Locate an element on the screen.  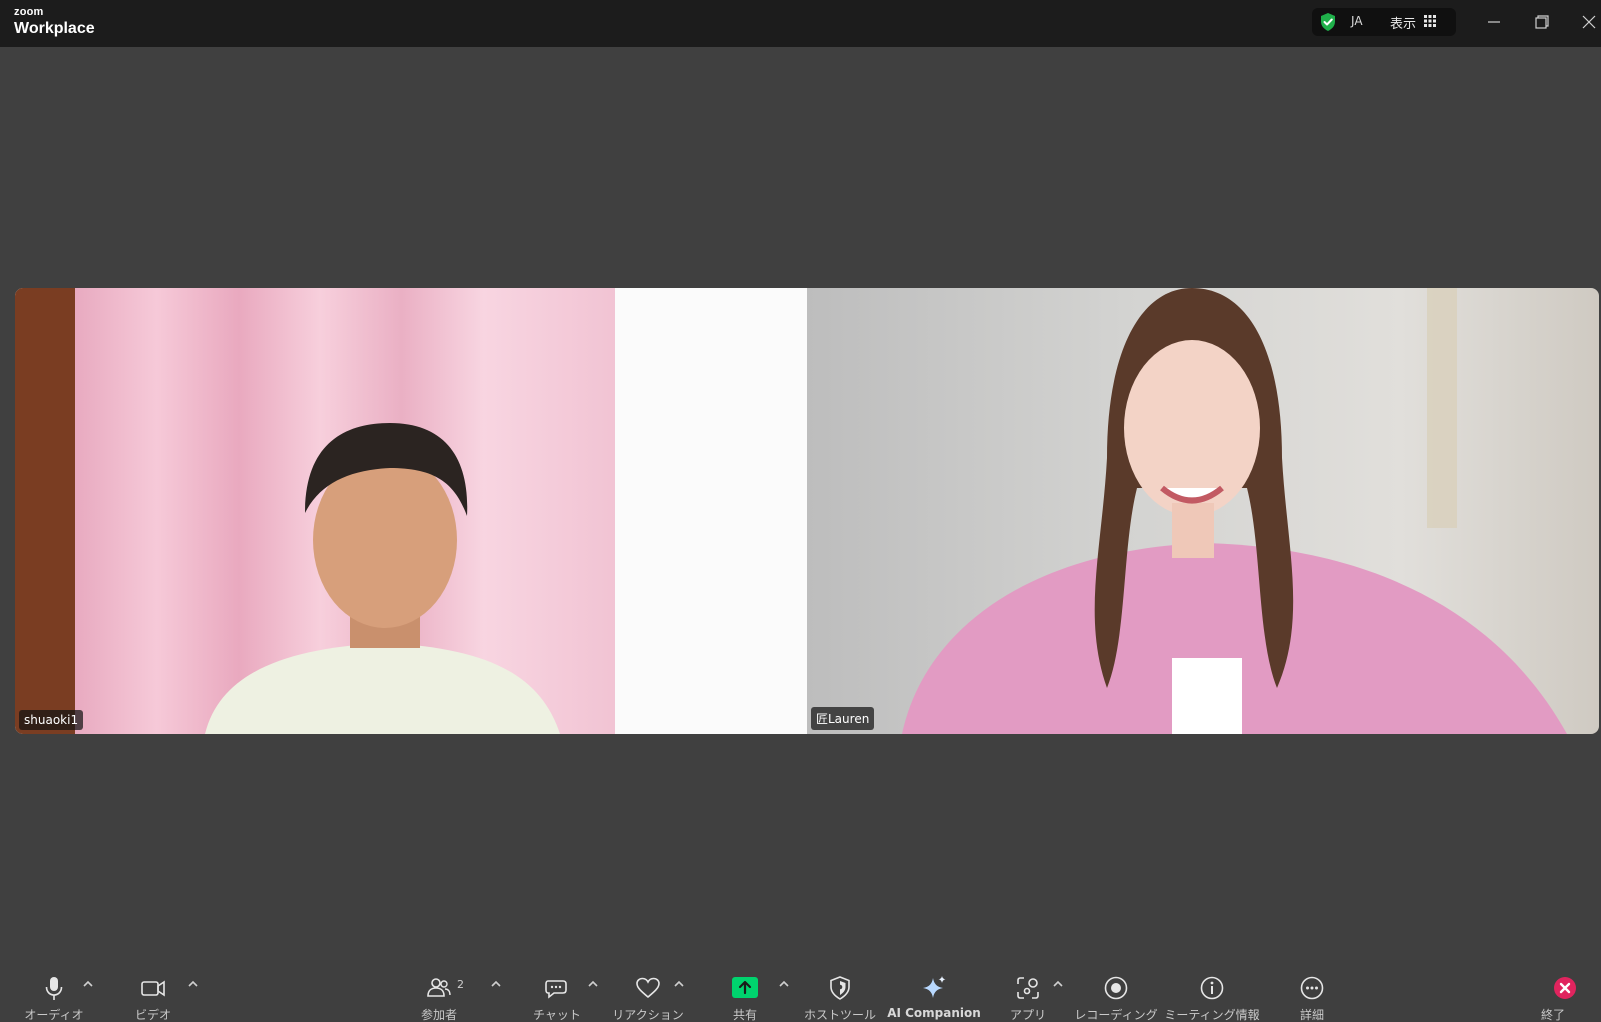
shield-check-icon is located at coordinates (1328, 22).